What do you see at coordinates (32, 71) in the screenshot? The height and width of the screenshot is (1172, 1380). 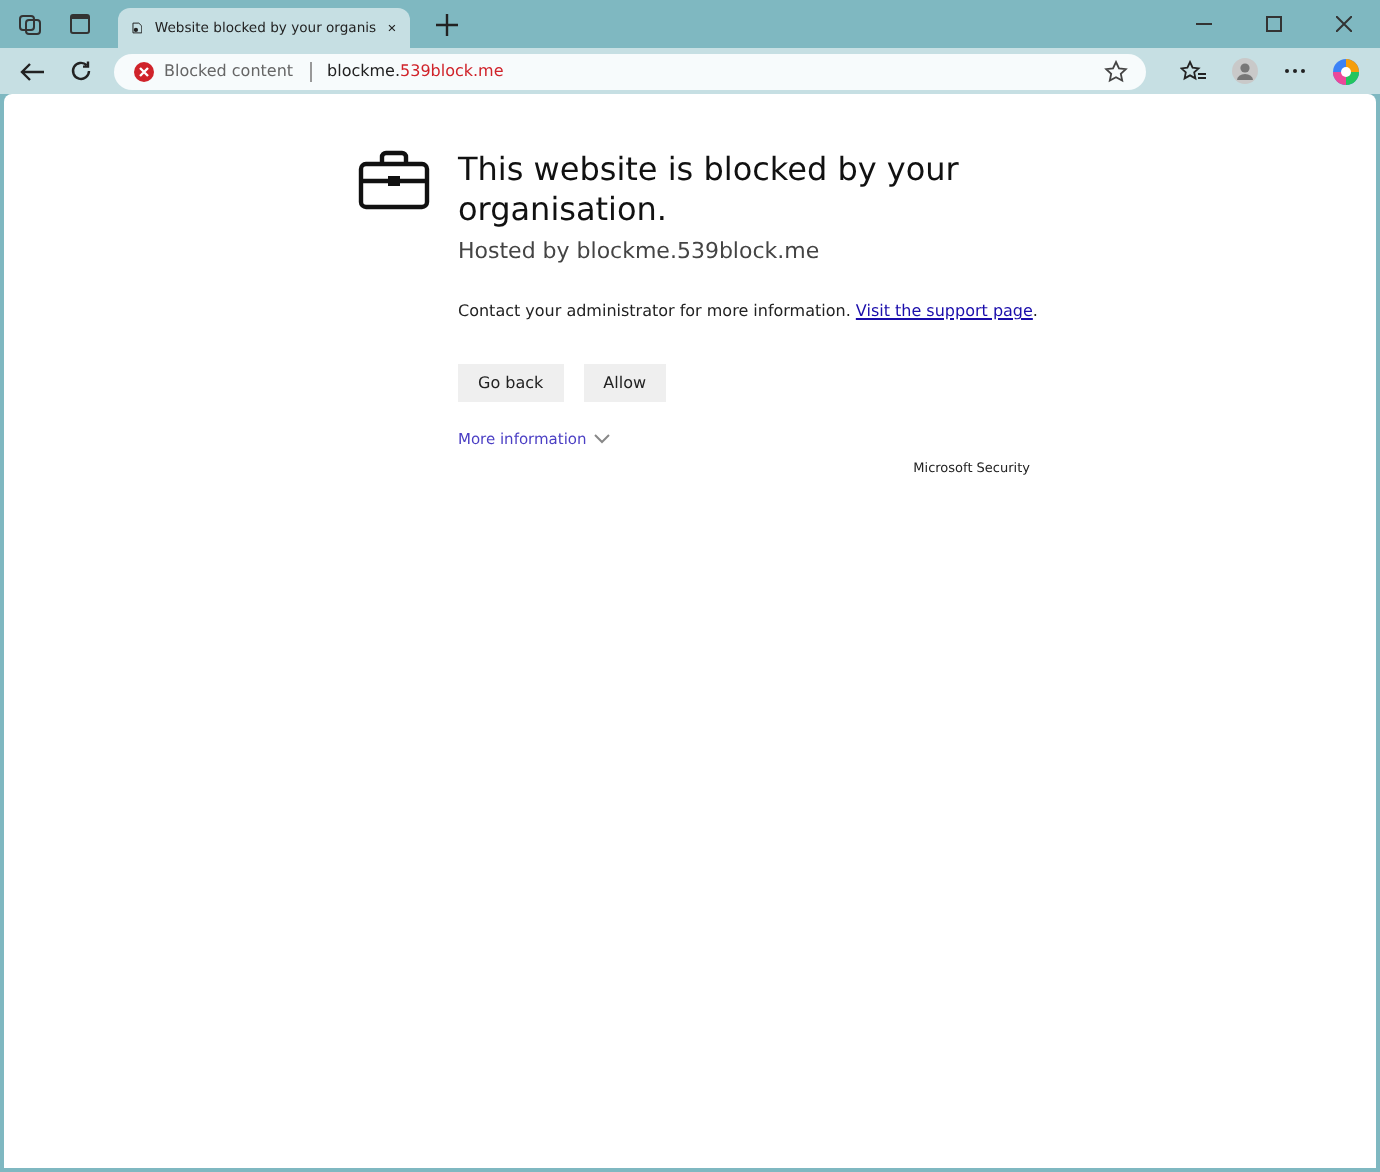 I see `back-icon` at bounding box center [32, 71].